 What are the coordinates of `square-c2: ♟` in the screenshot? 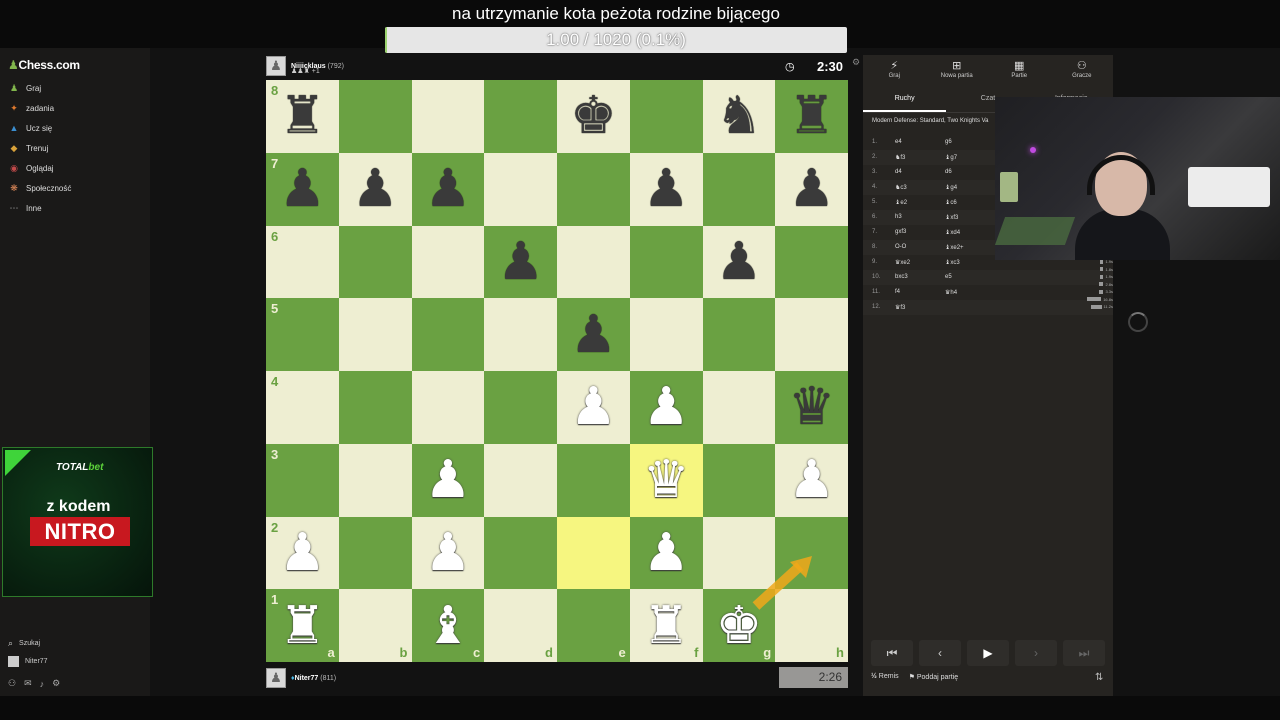 It's located at (448, 553).